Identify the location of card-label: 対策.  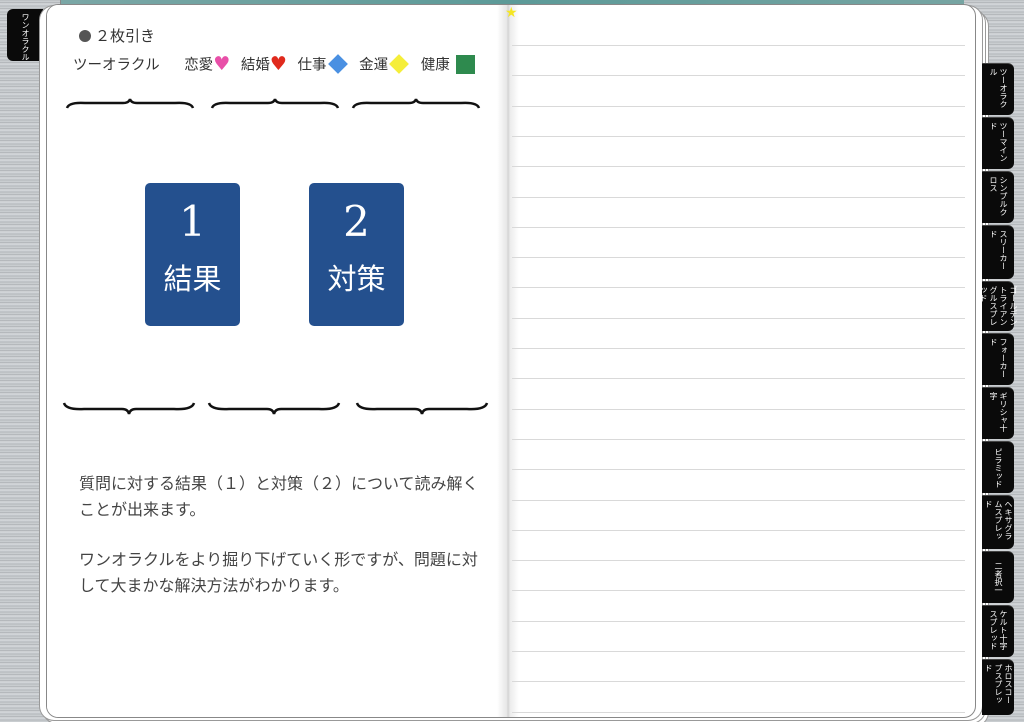
(356, 279).